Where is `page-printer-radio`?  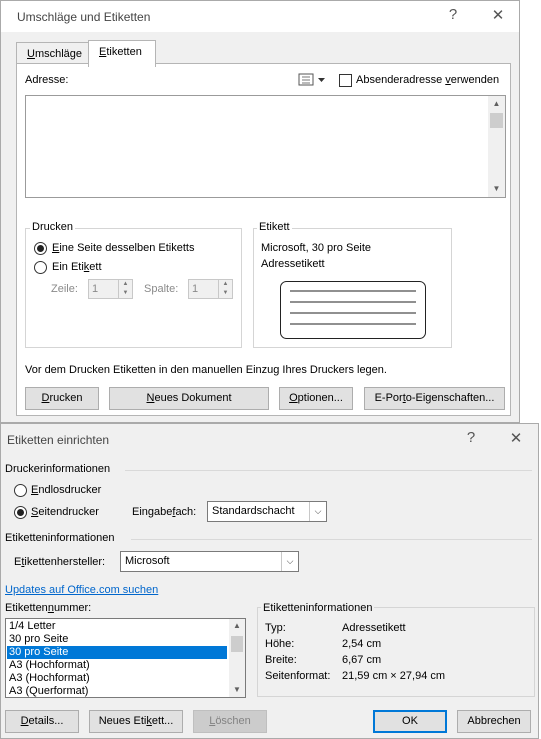 page-printer-radio is located at coordinates (20, 512).